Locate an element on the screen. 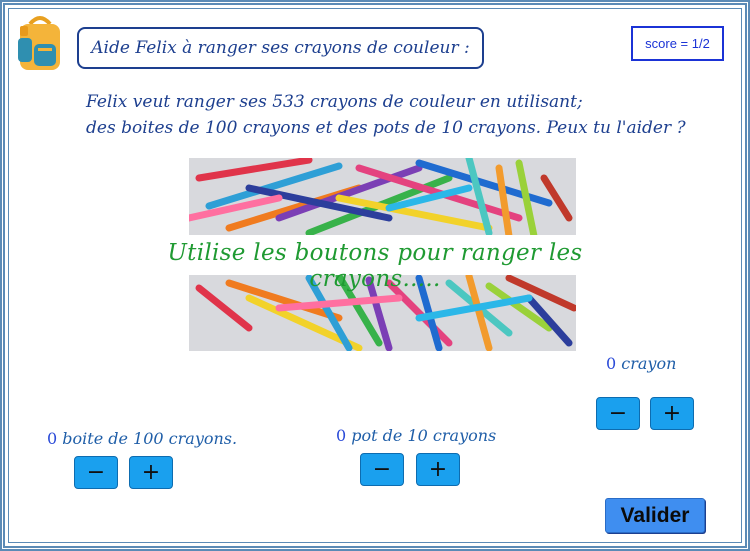  pot-counter: 0 pot de 10 crayons is located at coordinates (416, 435).